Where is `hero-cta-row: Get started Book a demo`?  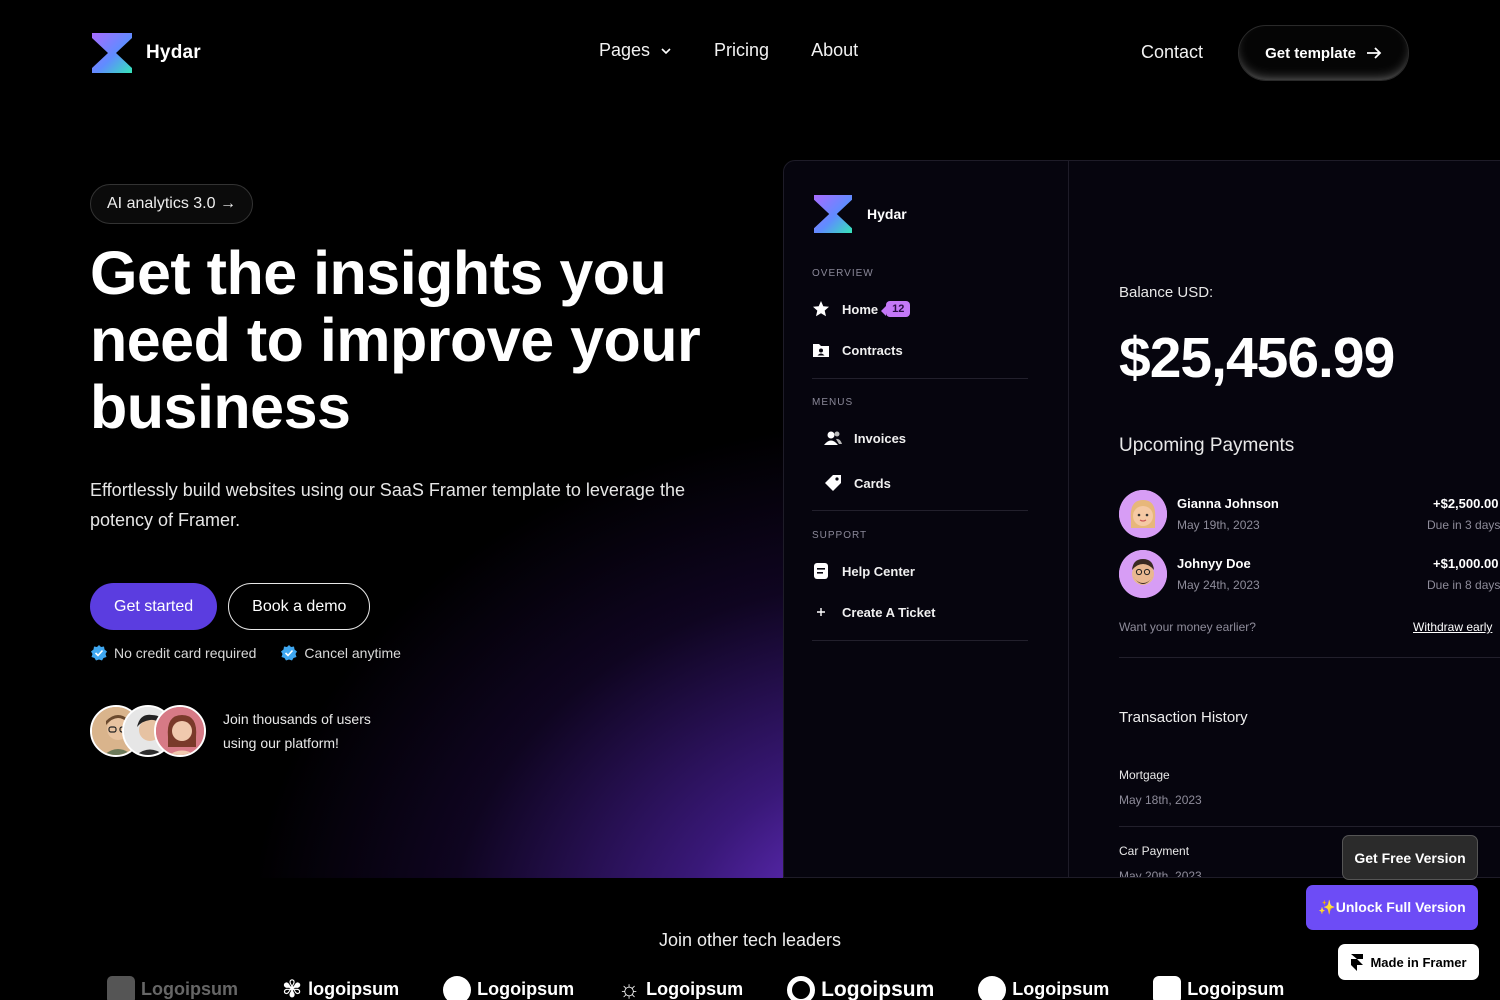
hero-cta-row: Get started Book a demo is located at coordinates (230, 606).